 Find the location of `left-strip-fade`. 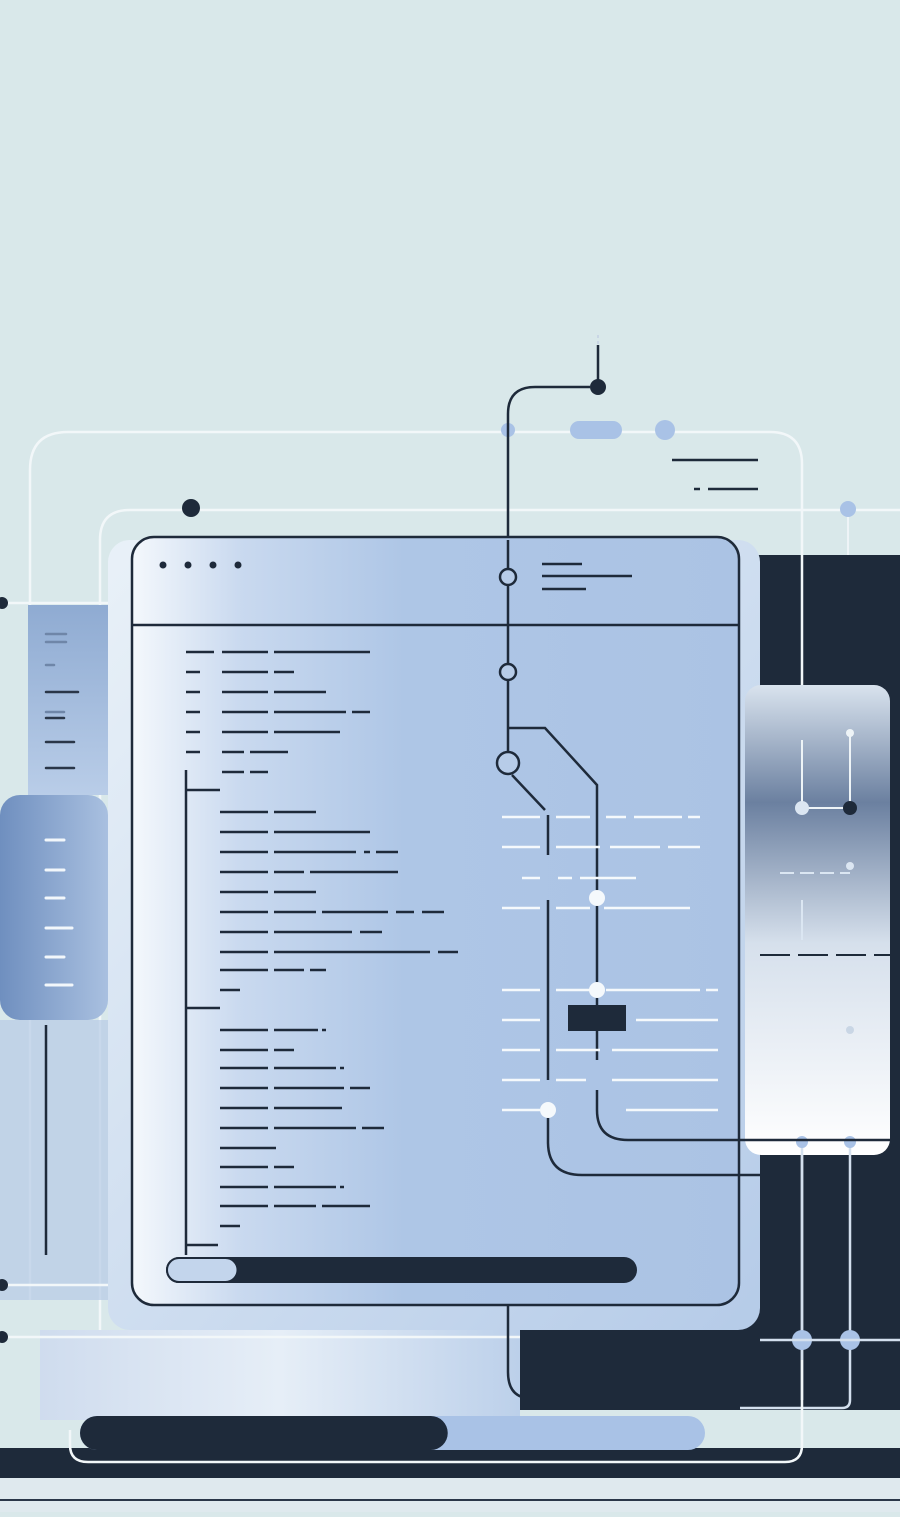

left-strip-fade is located at coordinates (54, 1160).